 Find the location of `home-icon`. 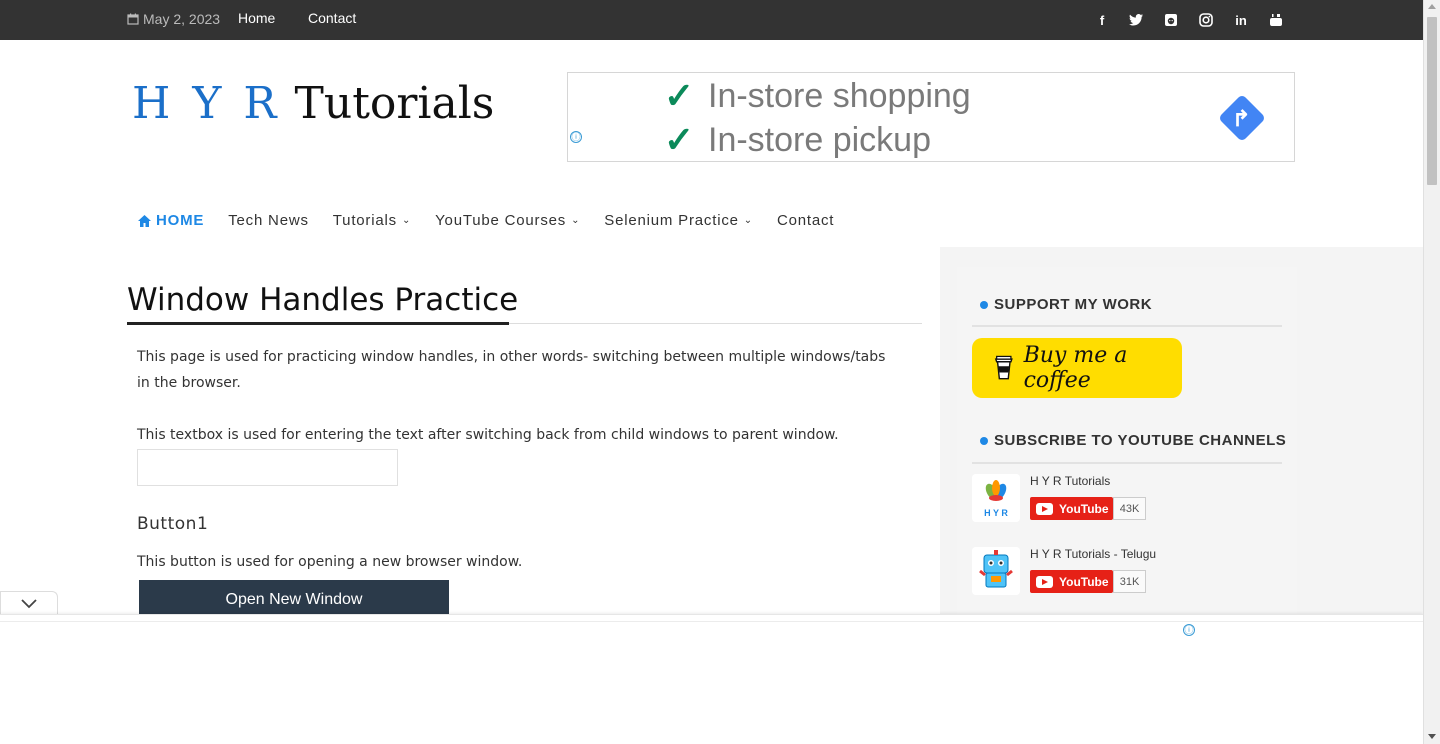

home-icon is located at coordinates (144, 220).